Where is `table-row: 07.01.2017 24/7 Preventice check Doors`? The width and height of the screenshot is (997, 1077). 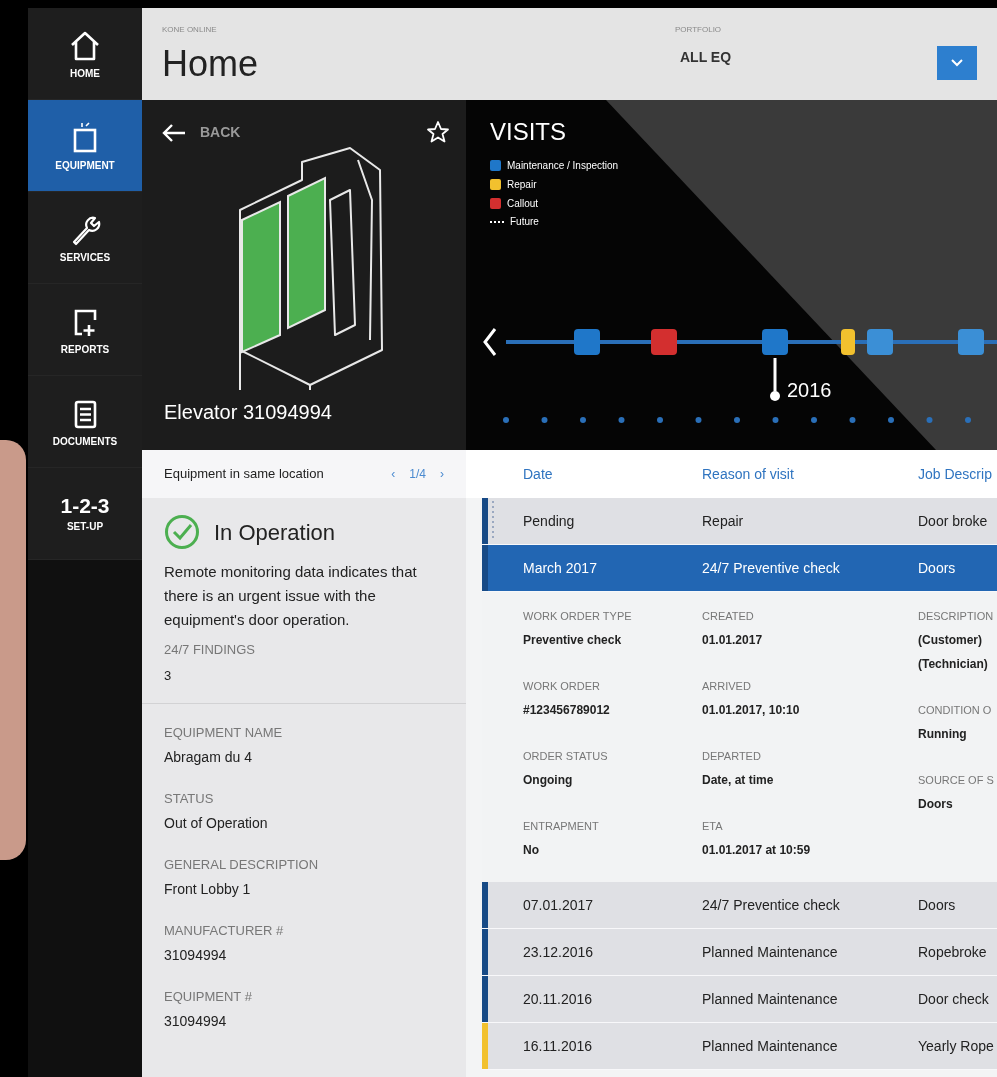 table-row: 07.01.2017 24/7 Preventice check Doors is located at coordinates (739, 905).